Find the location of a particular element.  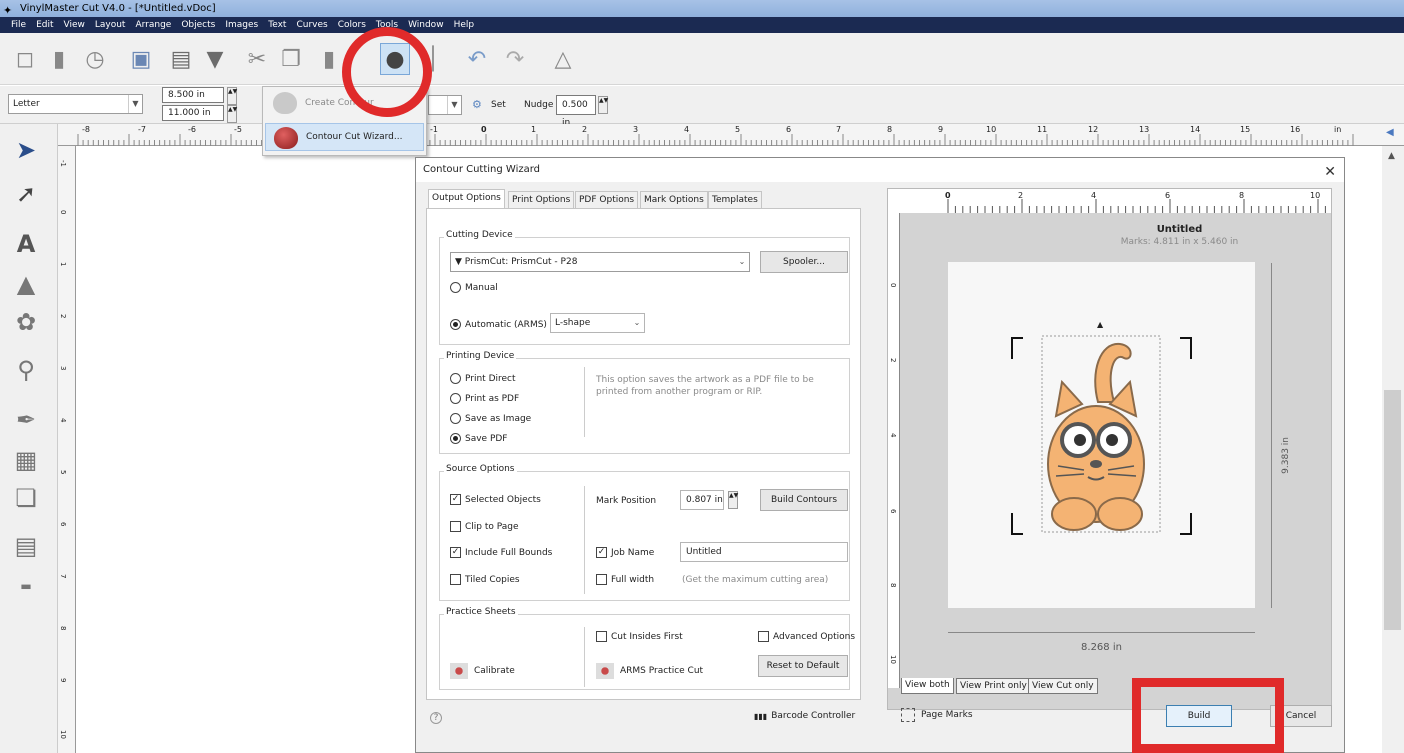

menu-help: Help is located at coordinates (464, 25).